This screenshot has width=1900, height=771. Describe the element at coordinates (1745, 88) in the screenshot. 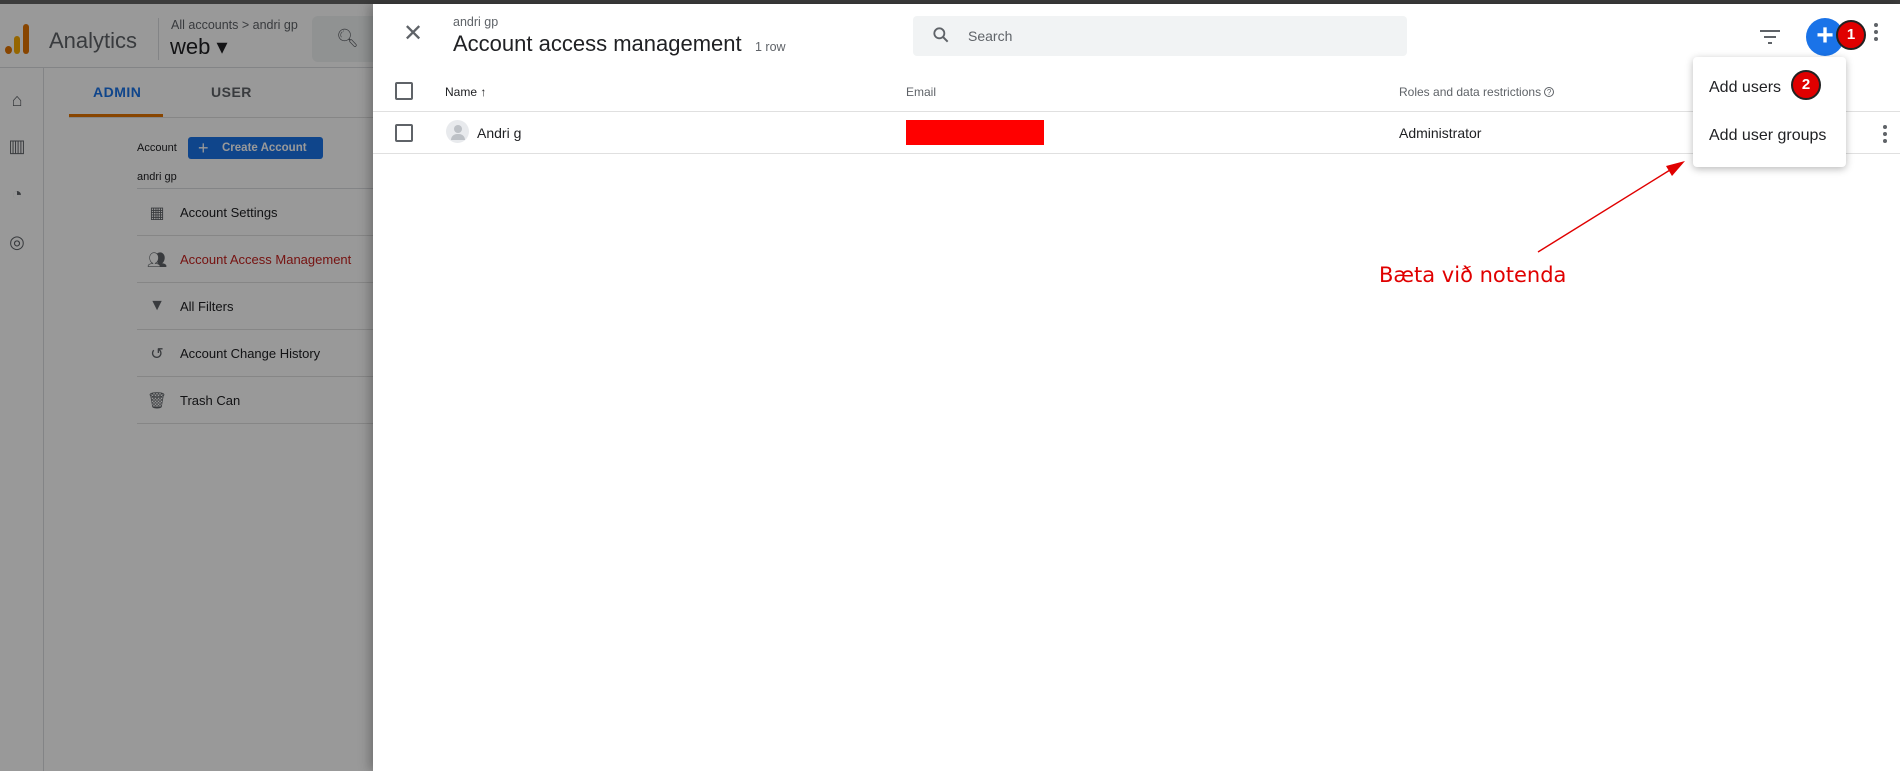

I see `menu-add-users: Add users` at that location.